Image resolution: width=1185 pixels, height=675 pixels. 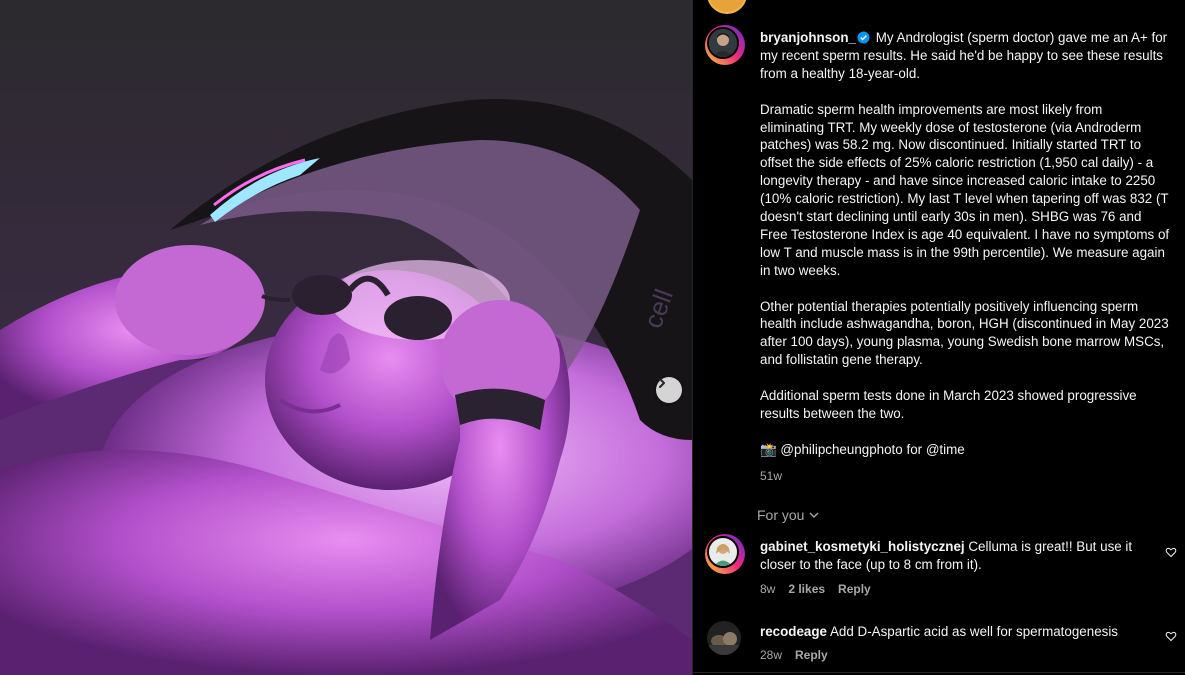 What do you see at coordinates (771, 476) in the screenshot?
I see `post-timestamp: 51w` at bounding box center [771, 476].